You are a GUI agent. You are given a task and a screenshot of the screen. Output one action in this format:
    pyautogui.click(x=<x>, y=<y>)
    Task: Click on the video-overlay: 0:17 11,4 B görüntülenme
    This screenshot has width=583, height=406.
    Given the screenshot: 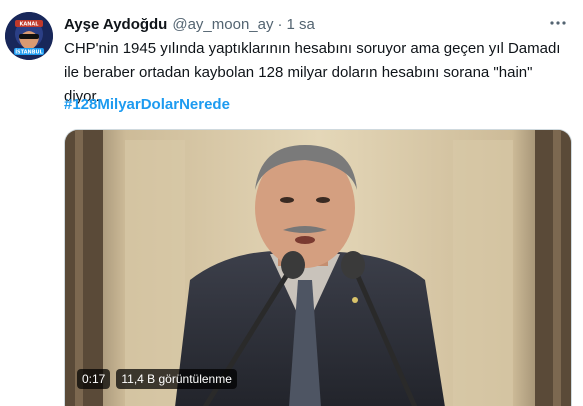 What is the action you would take?
    pyautogui.click(x=157, y=379)
    